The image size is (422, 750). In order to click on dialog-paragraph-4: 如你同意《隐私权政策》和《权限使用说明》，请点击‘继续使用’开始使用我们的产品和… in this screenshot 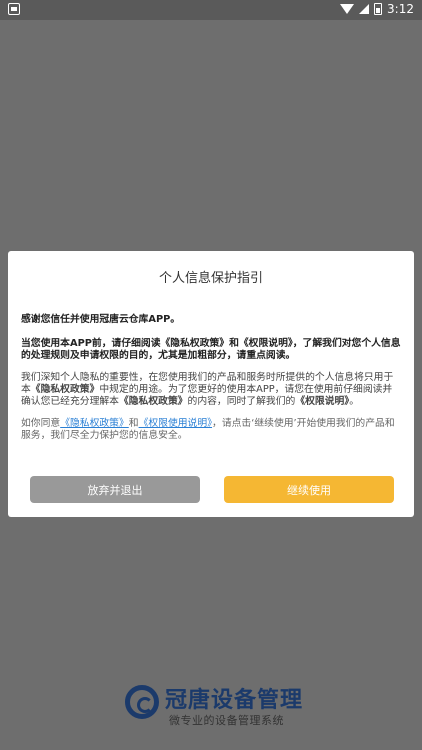, I will do `click(211, 430)`.